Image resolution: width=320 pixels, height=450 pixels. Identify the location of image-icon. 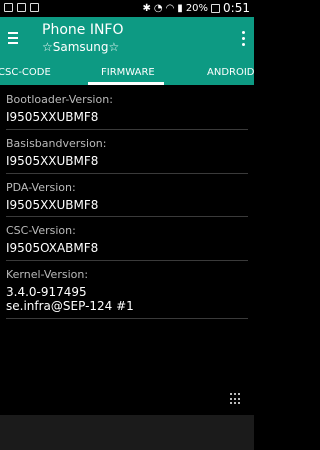
(21, 7).